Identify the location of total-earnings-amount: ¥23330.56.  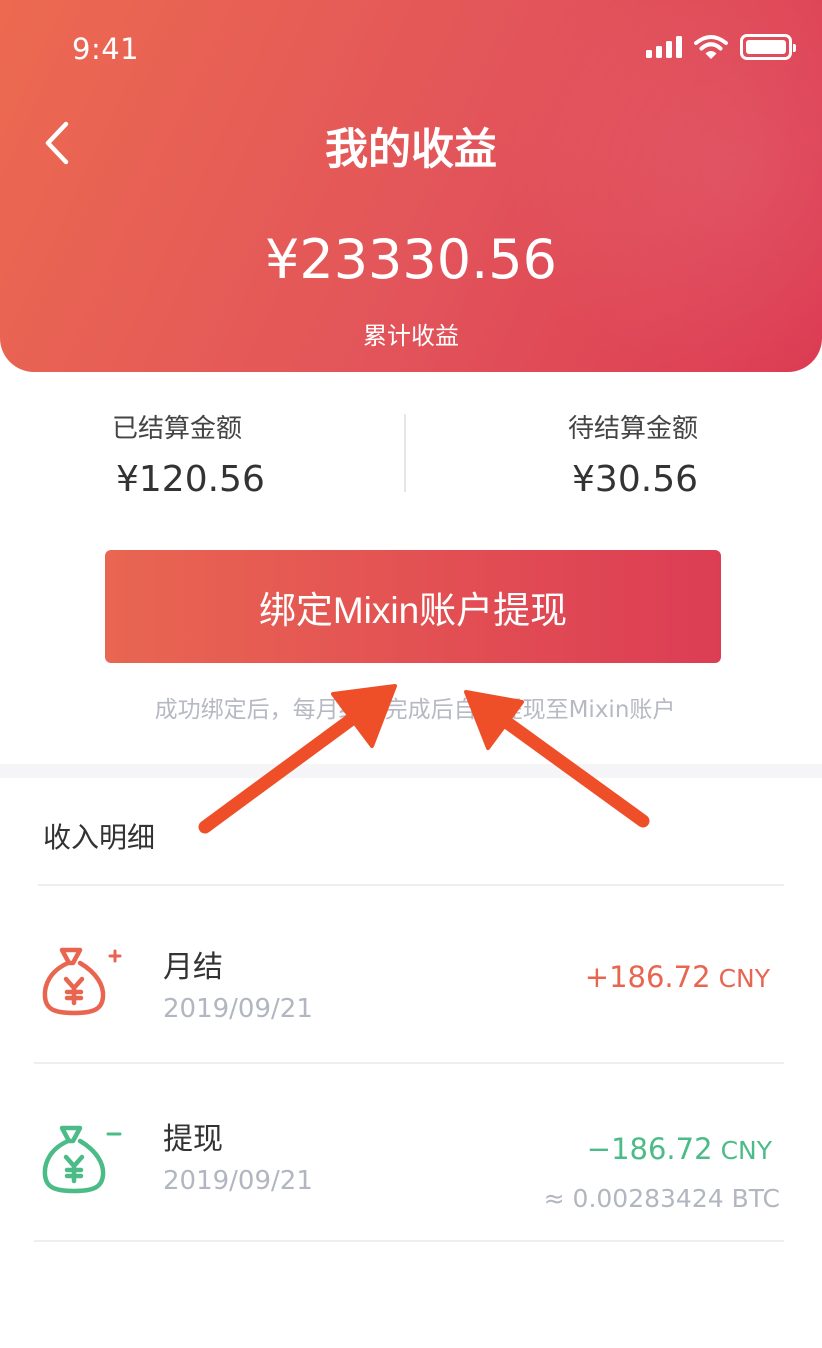
(411, 259).